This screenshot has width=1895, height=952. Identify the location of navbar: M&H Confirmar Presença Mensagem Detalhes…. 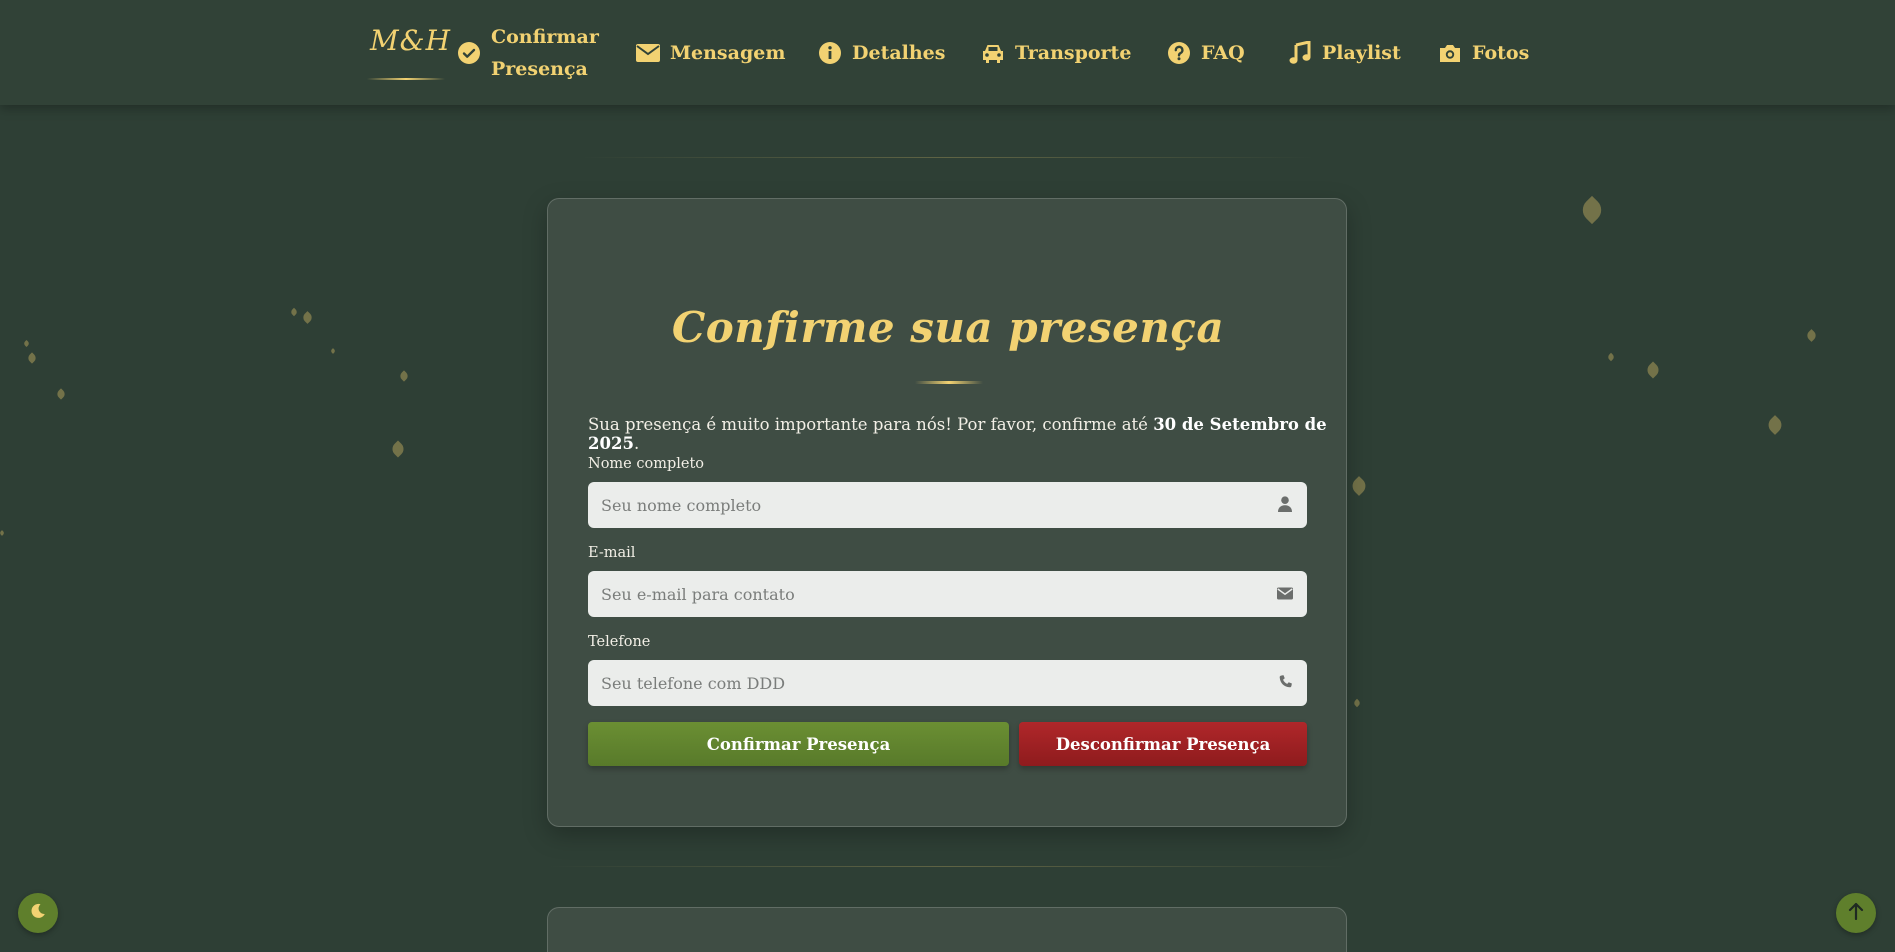
(947, 52).